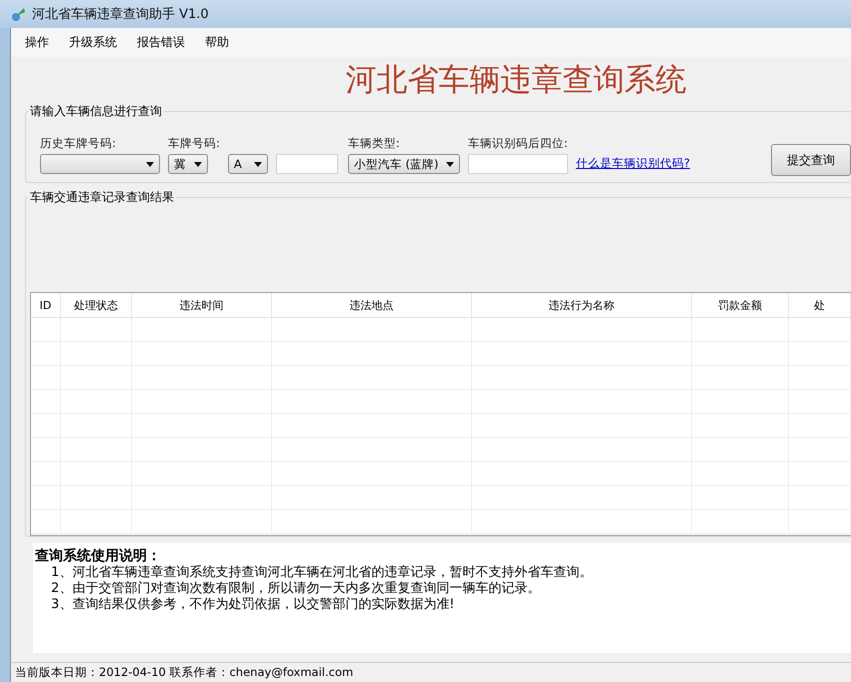 The width and height of the screenshot is (851, 682). I want to click on column-header: 处, so click(820, 305).